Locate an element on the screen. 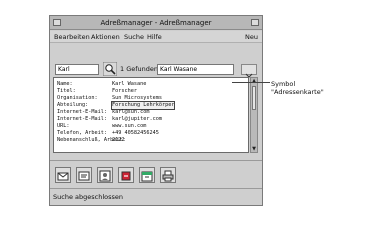 The width and height of the screenshot is (369, 246). field-value: +49 40582456245 is located at coordinates (135, 133).